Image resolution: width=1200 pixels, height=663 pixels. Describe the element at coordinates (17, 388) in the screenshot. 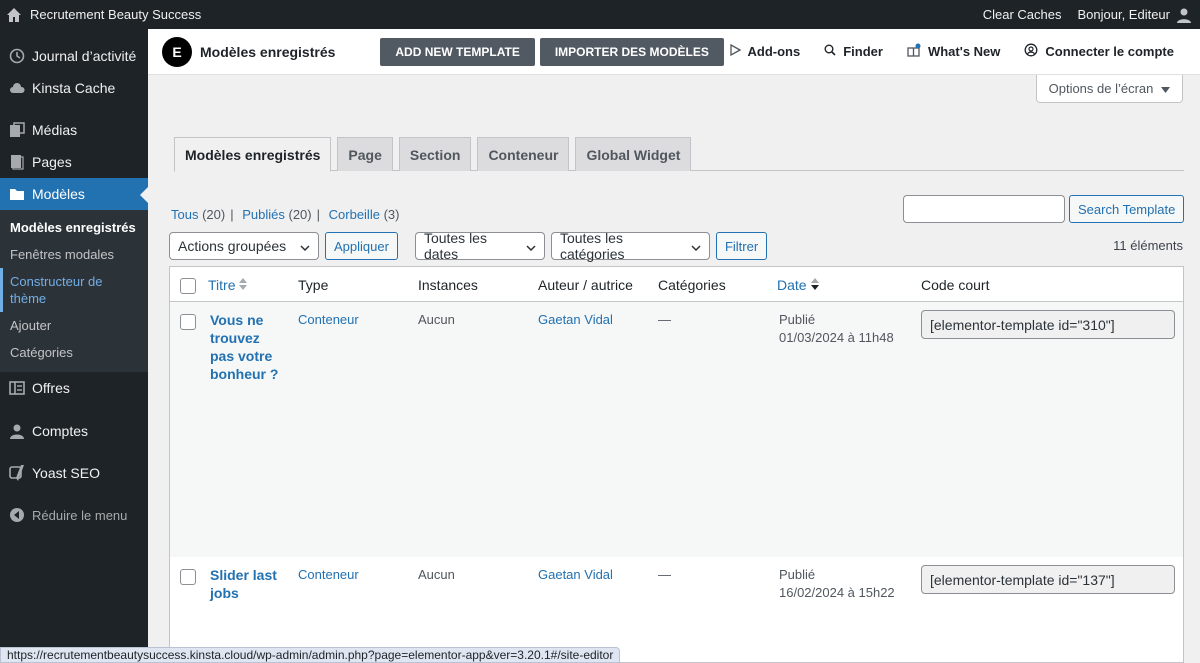

I see `offers-icon` at that location.